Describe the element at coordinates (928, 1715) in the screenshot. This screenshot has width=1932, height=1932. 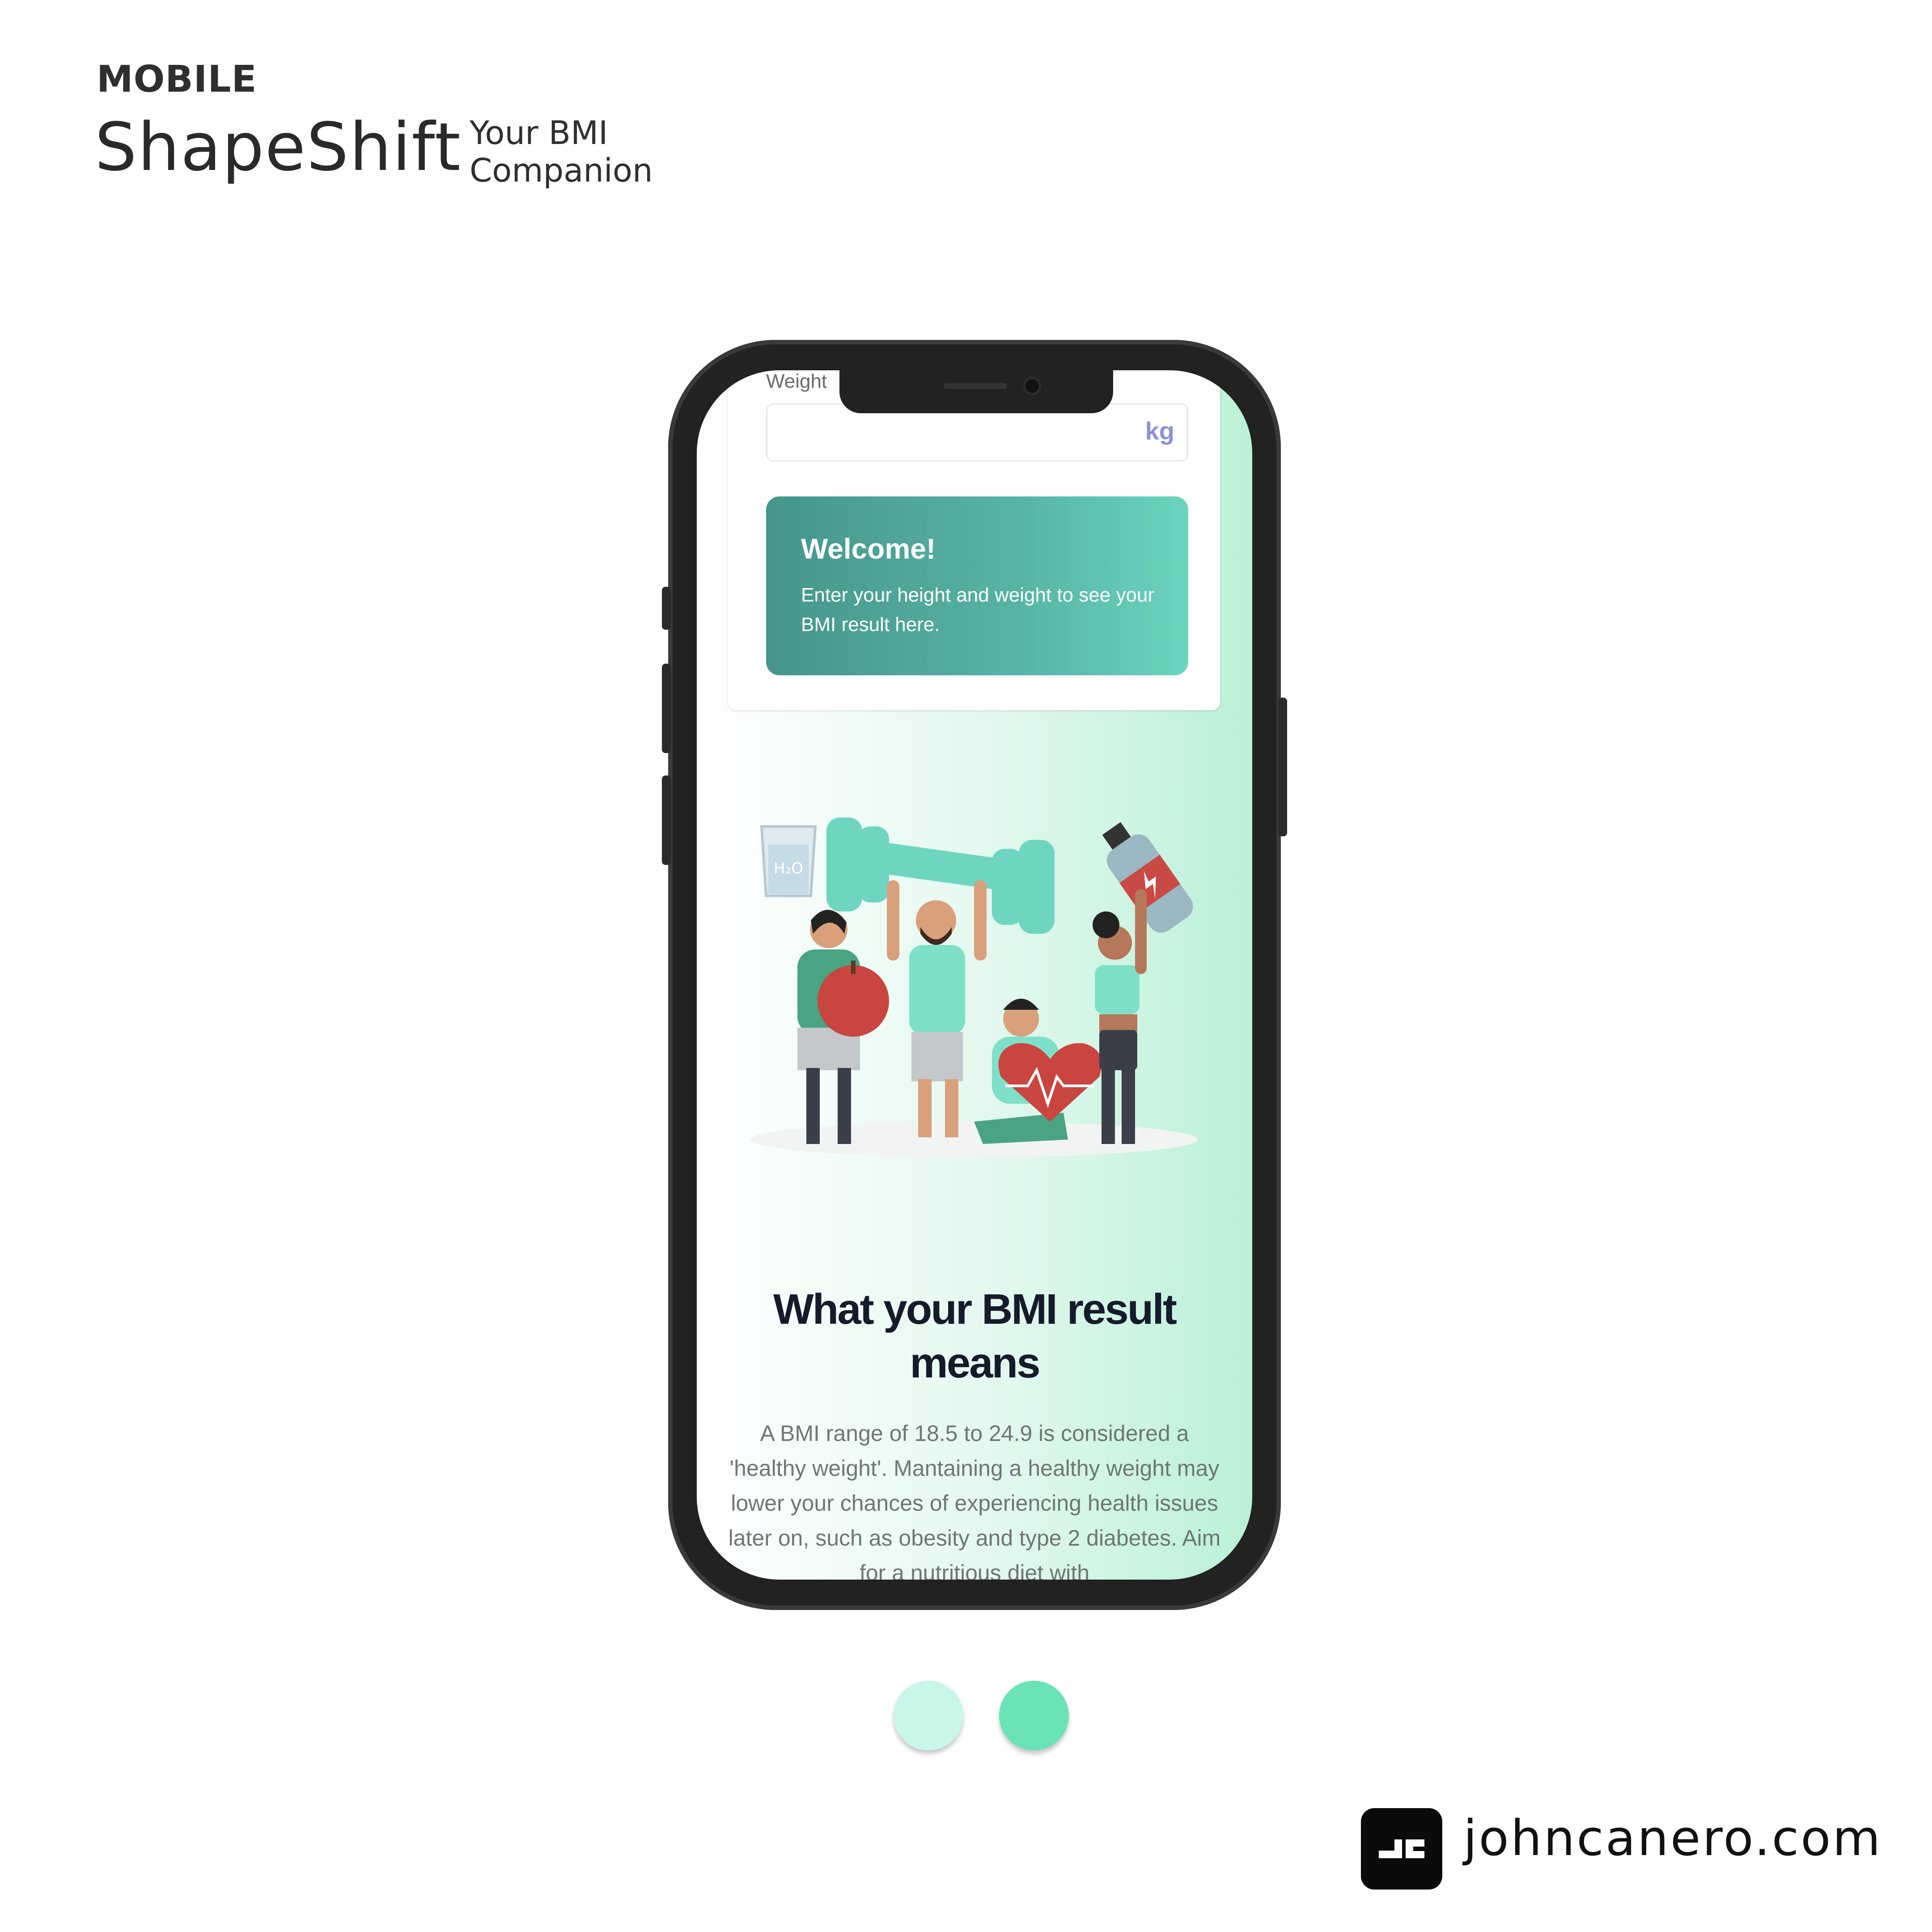
I see `color-swatch-light-mint` at that location.